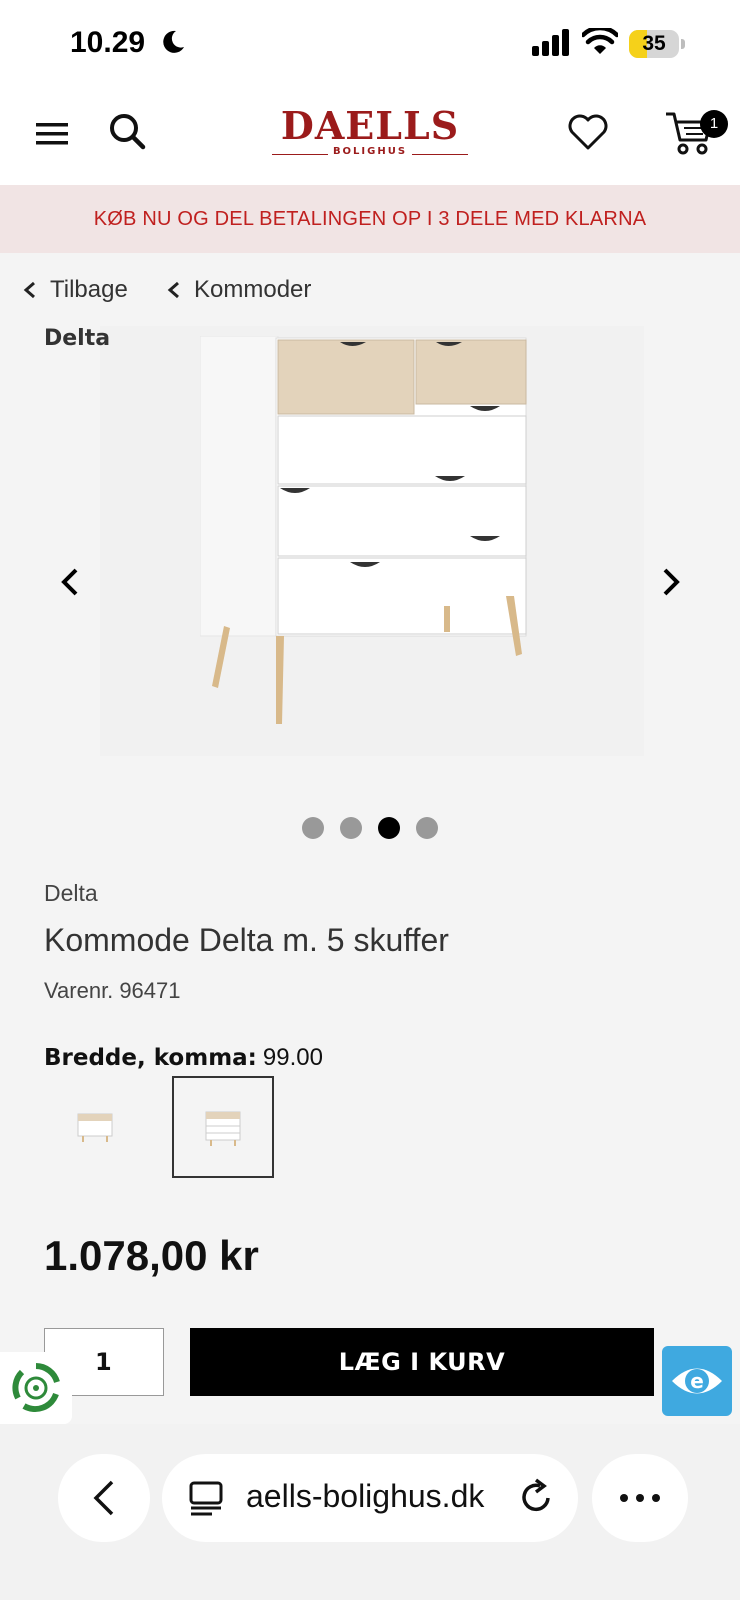 The width and height of the screenshot is (740, 1600). What do you see at coordinates (588, 132) in the screenshot?
I see `heart-icon` at bounding box center [588, 132].